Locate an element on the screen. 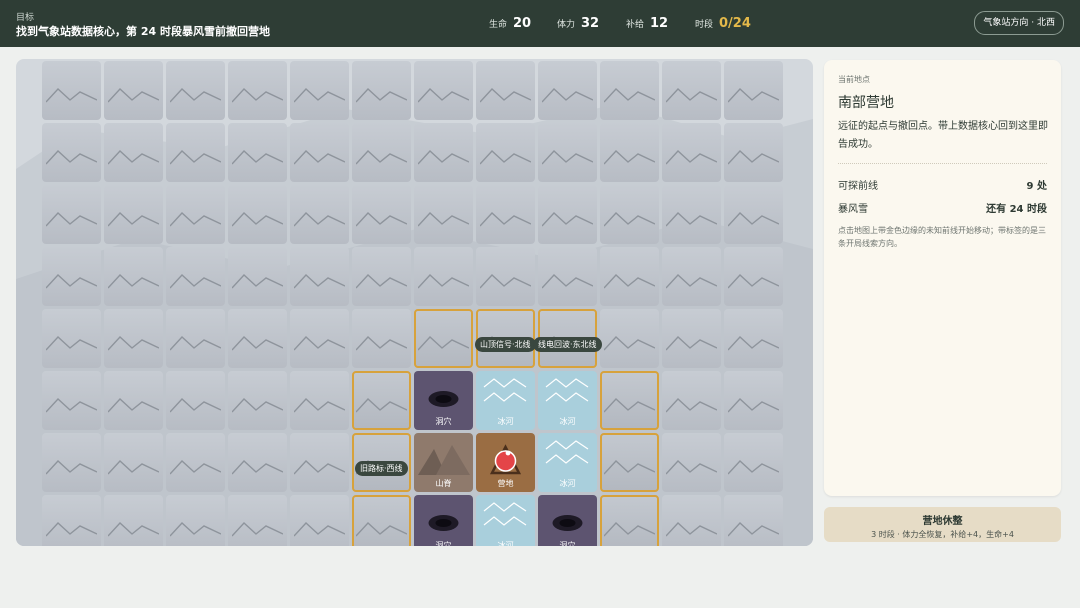 The width and height of the screenshot is (1080, 608). stat-value: 20 is located at coordinates (522, 23).